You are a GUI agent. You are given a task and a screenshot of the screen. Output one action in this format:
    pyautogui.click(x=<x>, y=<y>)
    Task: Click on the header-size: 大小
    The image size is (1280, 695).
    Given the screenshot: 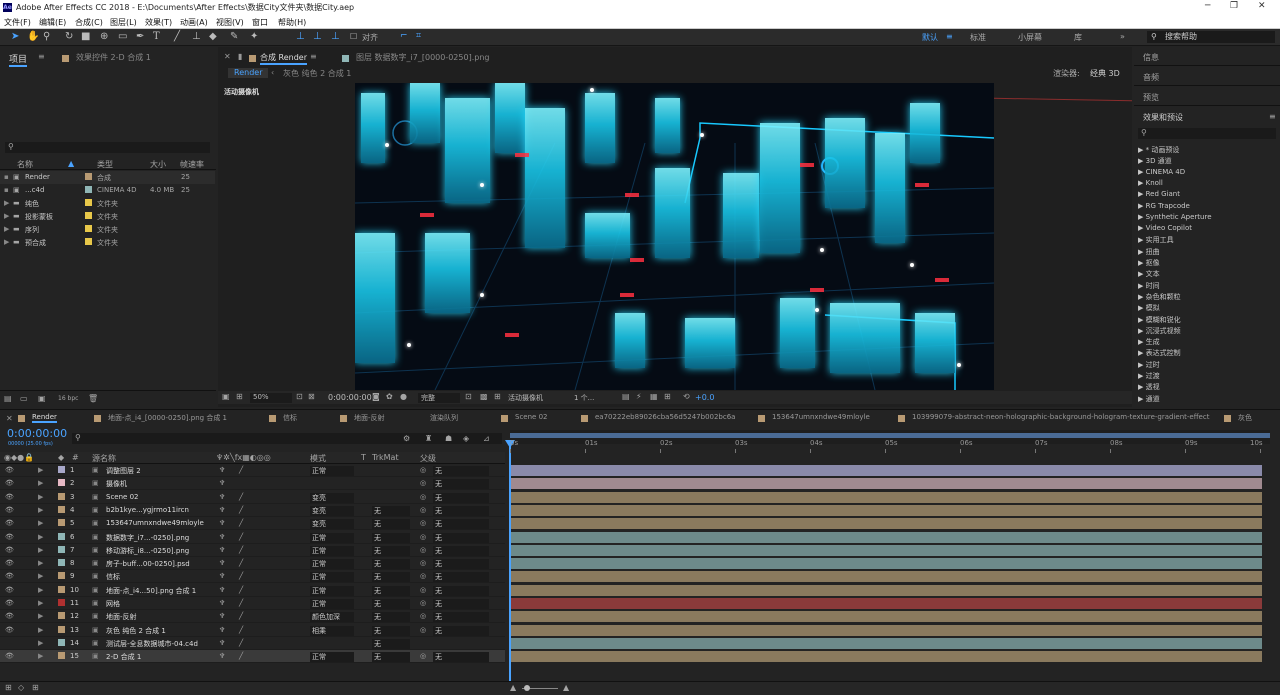 What is the action you would take?
    pyautogui.click(x=158, y=164)
    